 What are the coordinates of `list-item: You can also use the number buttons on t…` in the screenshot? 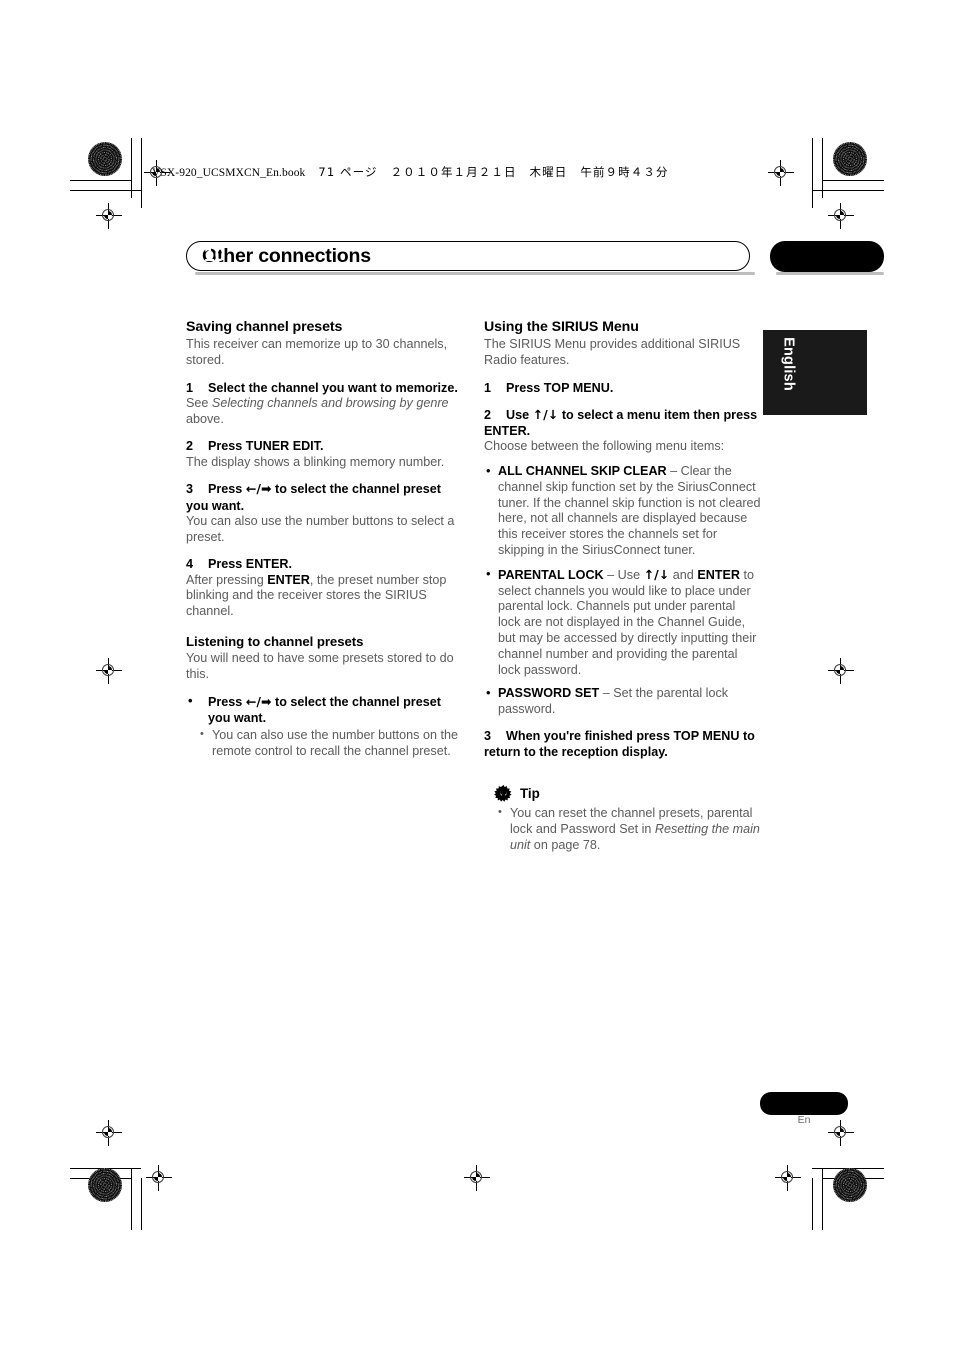 It's located at (324, 743).